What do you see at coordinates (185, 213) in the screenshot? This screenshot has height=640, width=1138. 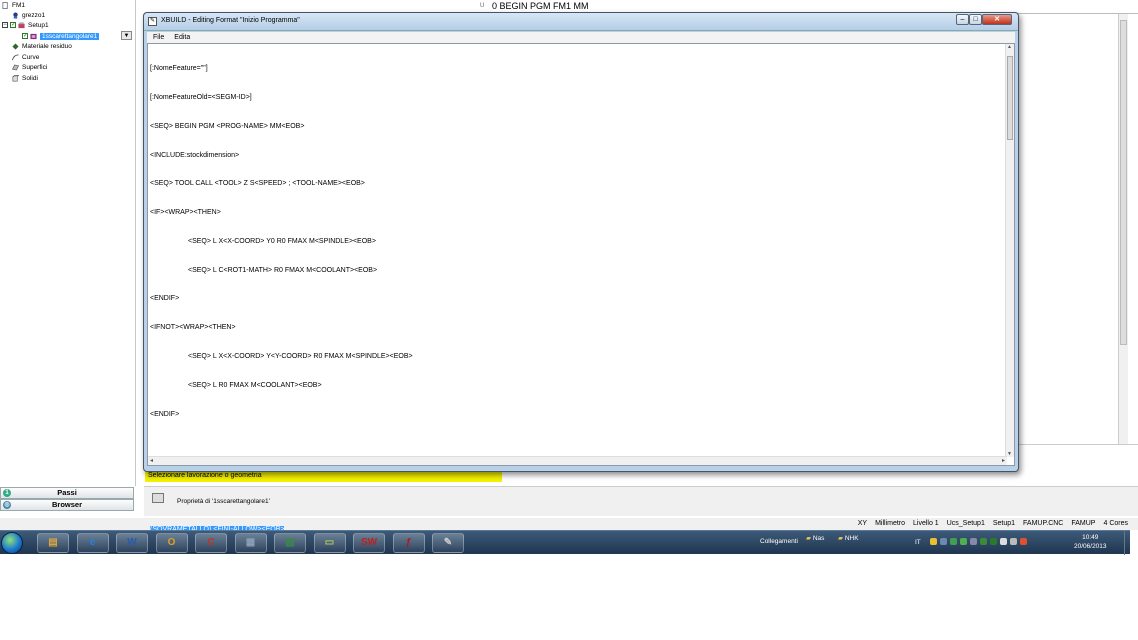 I see `code-line: <IF><WRAP><THEN>` at bounding box center [185, 213].